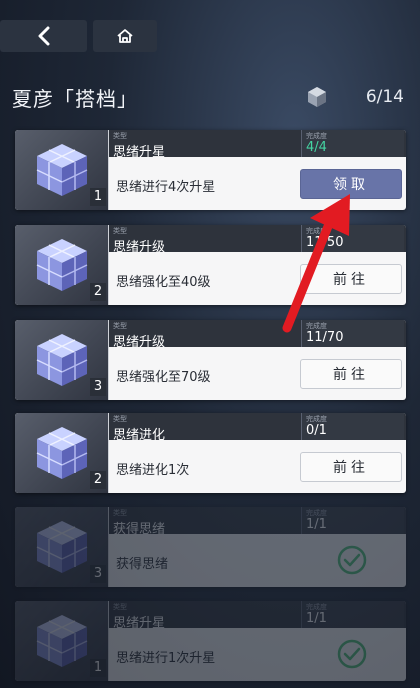 The width and height of the screenshot is (420, 688). Describe the element at coordinates (208, 97) in the screenshot. I see `page-header: 夏彦「搭档」 6/14` at that location.